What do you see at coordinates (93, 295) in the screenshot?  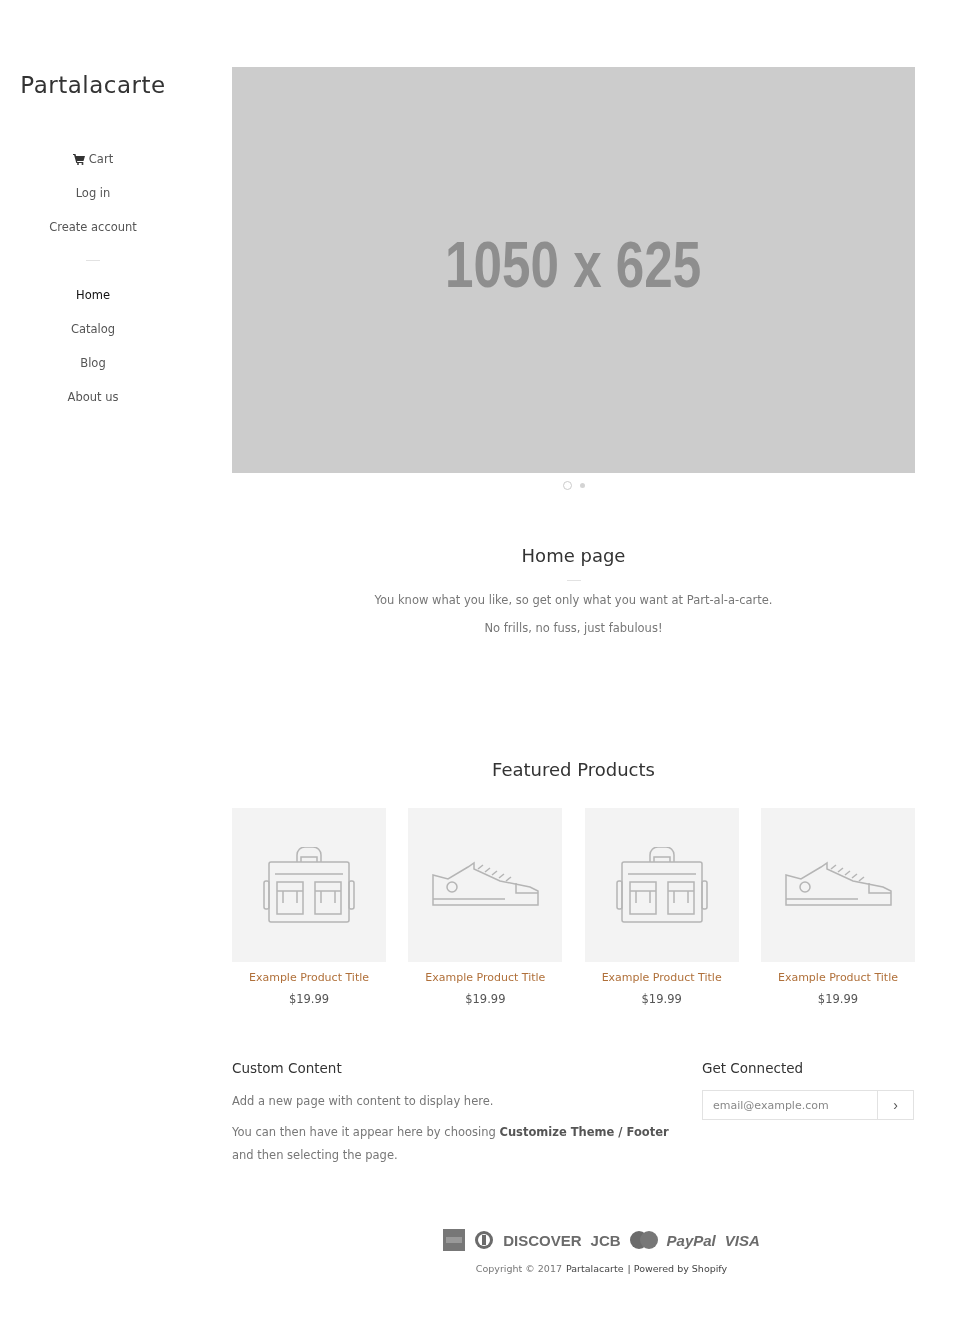 I see `nav-link: Home` at bounding box center [93, 295].